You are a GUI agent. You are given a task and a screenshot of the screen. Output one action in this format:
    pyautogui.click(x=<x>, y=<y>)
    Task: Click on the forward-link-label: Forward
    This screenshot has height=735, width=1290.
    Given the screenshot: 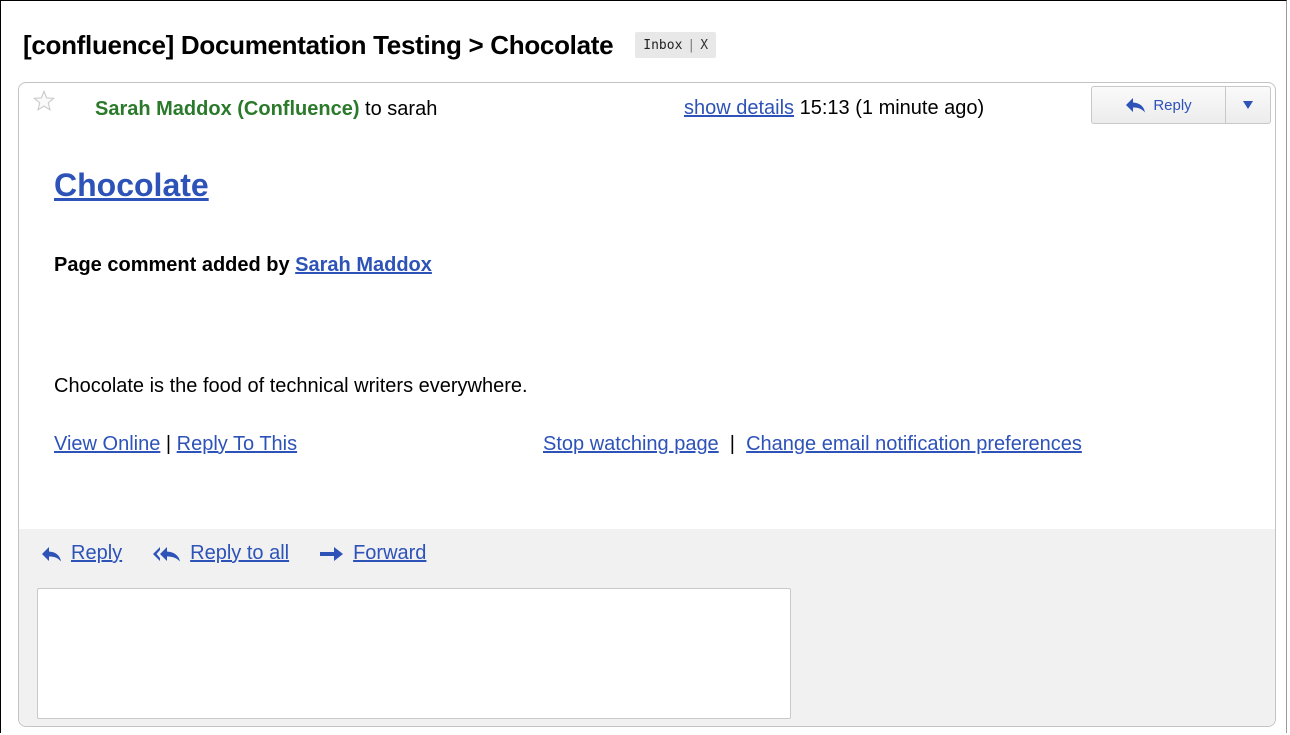 What is the action you would take?
    pyautogui.click(x=390, y=553)
    